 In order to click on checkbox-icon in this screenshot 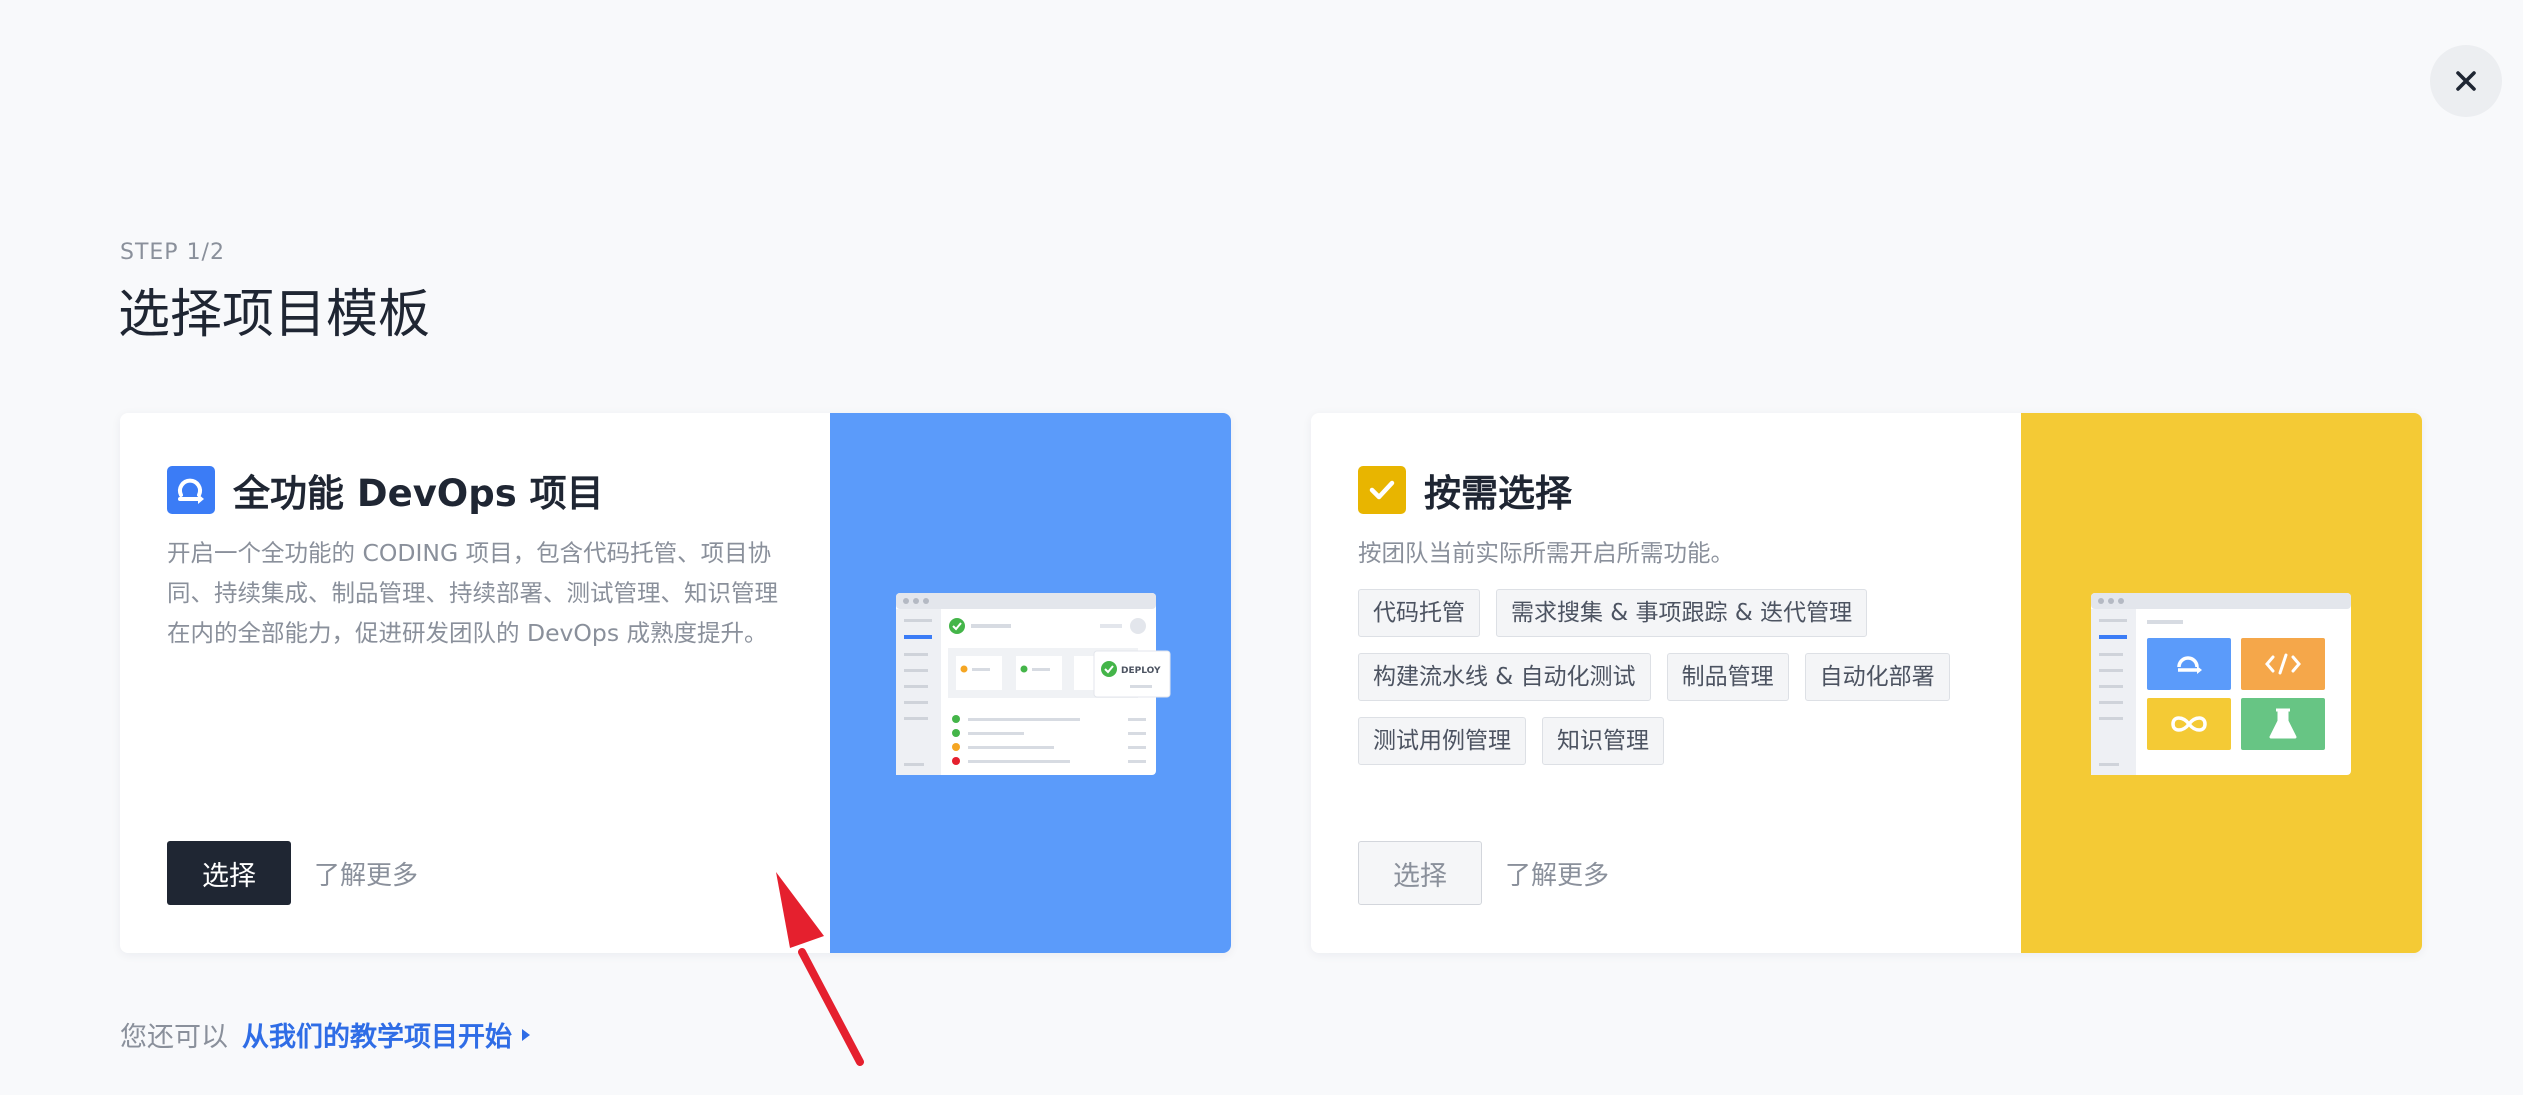, I will do `click(1382, 490)`.